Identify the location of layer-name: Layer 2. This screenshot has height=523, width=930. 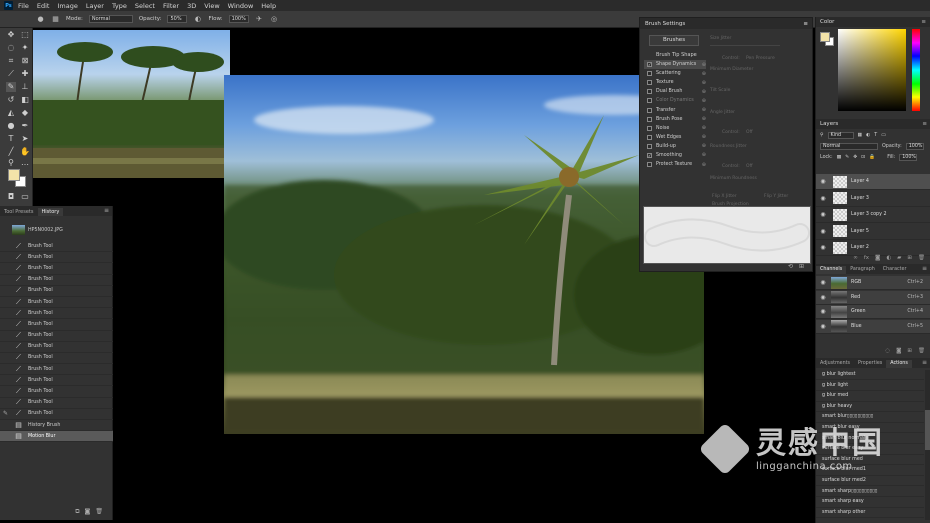
(860, 247).